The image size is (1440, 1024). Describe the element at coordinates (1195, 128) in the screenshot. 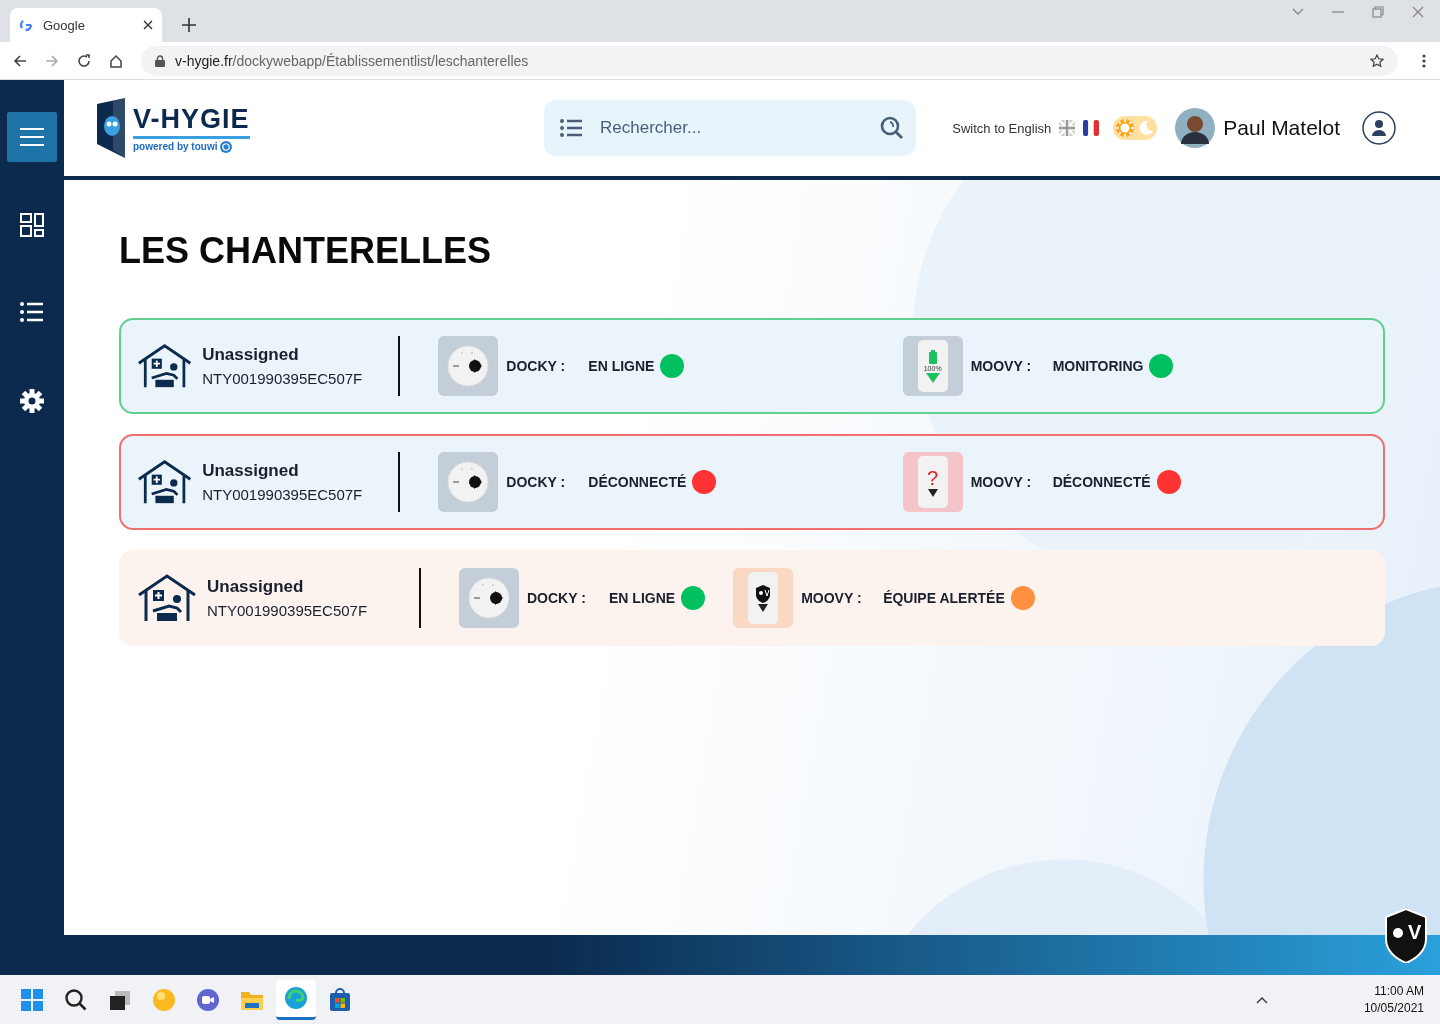

I see `avatar-icon` at that location.